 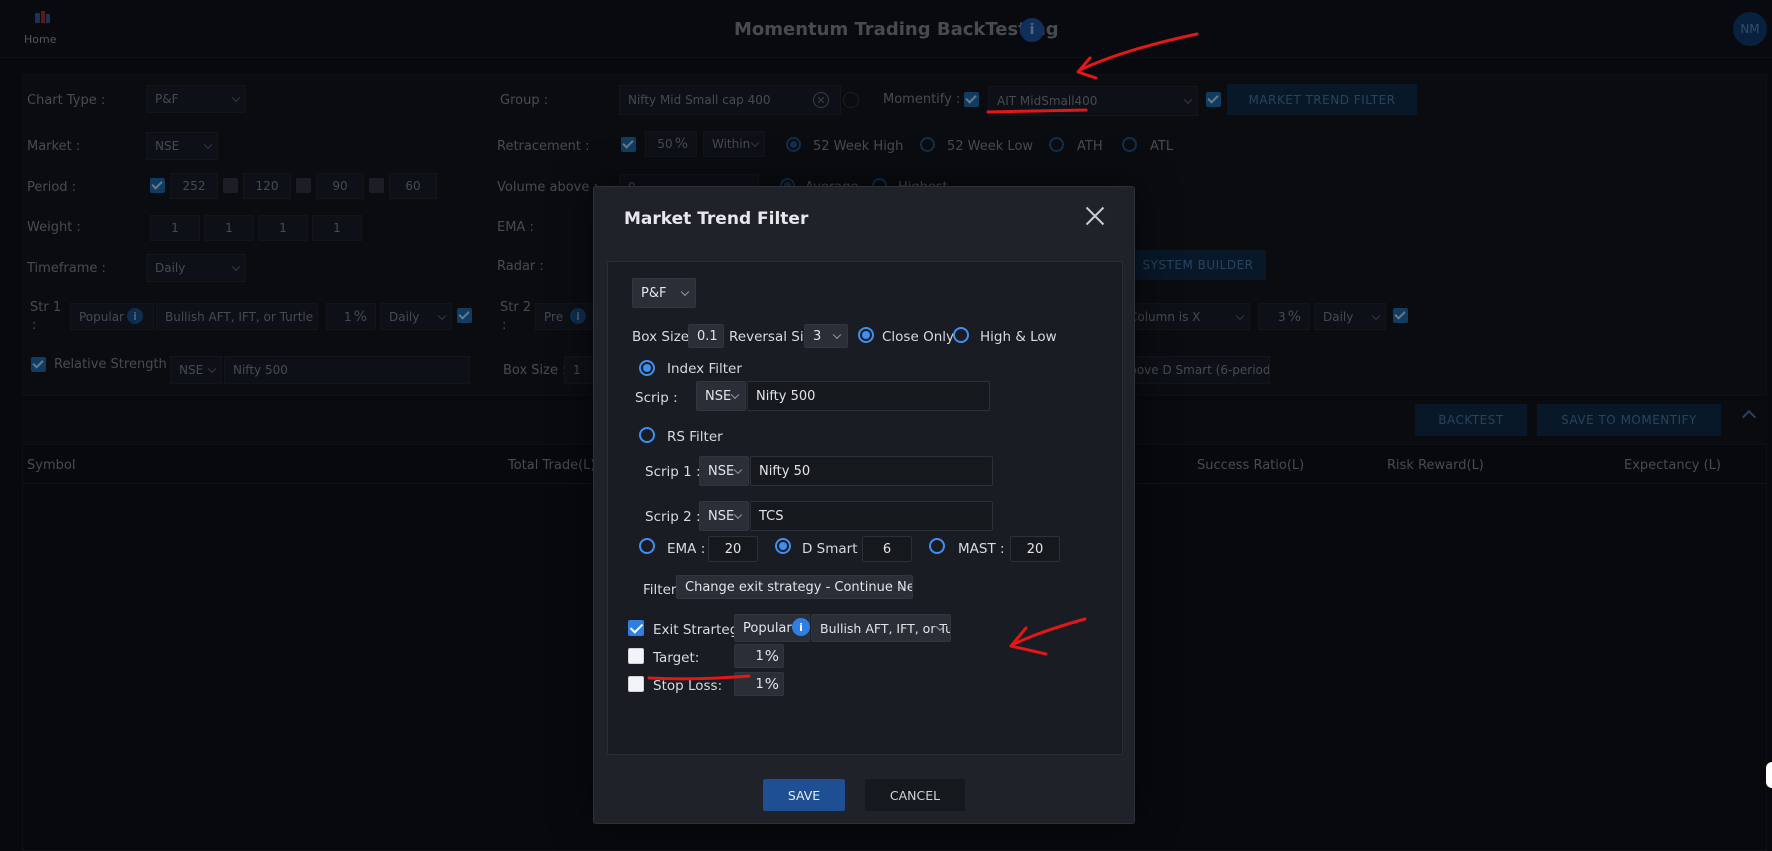 What do you see at coordinates (834, 549) in the screenshot?
I see `dsmart-label: D Smart :` at bounding box center [834, 549].